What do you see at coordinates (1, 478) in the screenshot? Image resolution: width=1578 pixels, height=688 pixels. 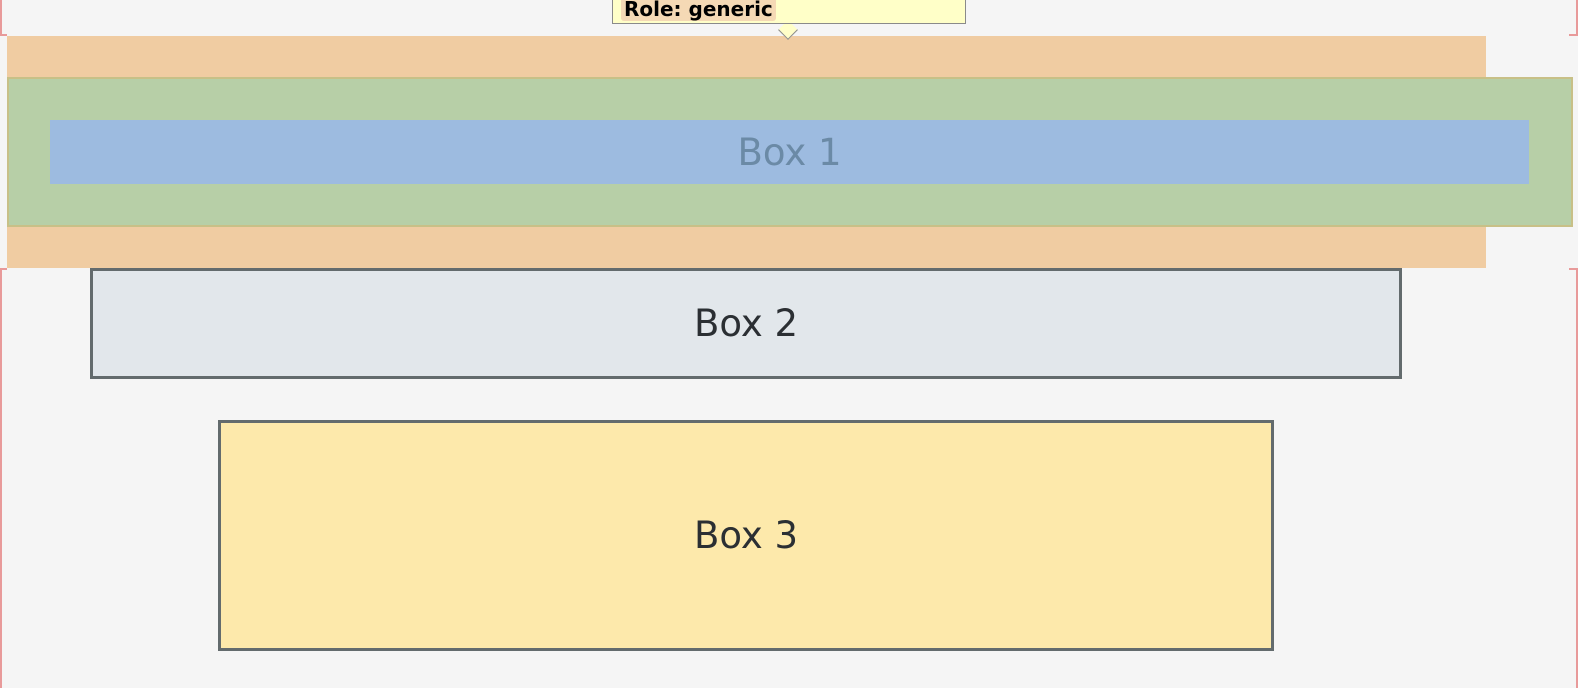 I see `left-guide-line-bottom` at bounding box center [1, 478].